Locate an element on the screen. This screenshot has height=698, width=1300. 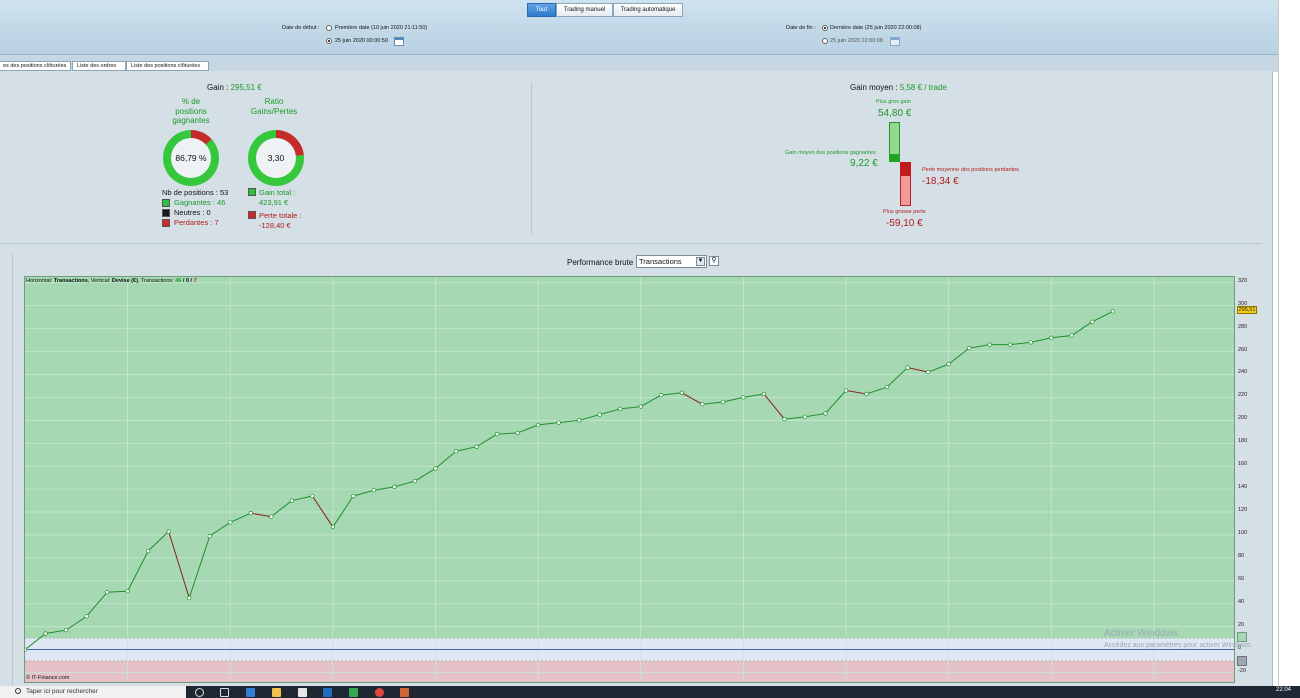
start-first-radio is located at coordinates (329, 28).